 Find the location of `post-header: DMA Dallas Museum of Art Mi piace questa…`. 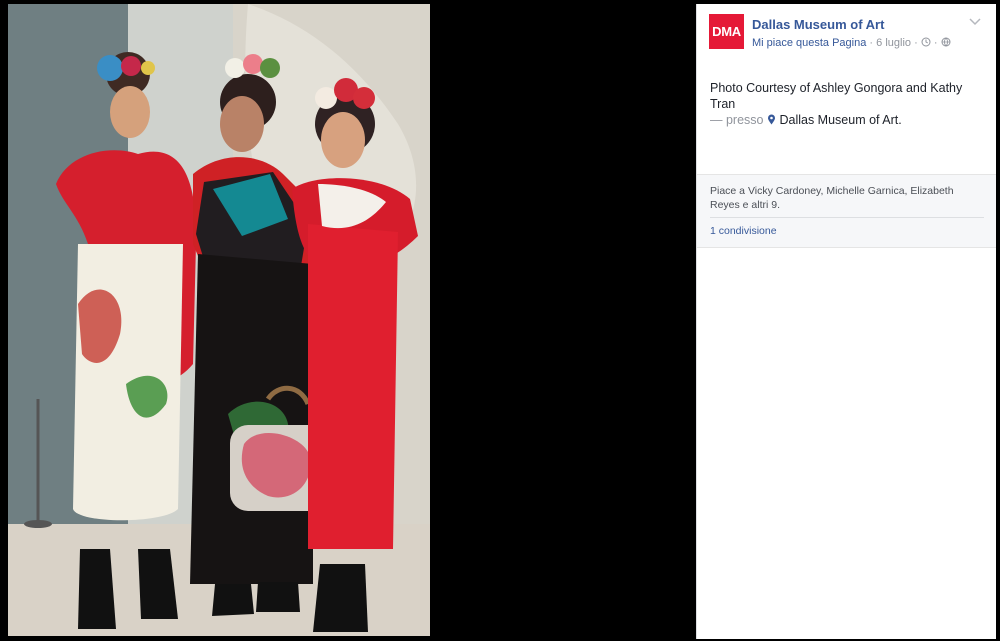

post-header: DMA Dallas Museum of Art Mi piace questa… is located at coordinates (847, 34).